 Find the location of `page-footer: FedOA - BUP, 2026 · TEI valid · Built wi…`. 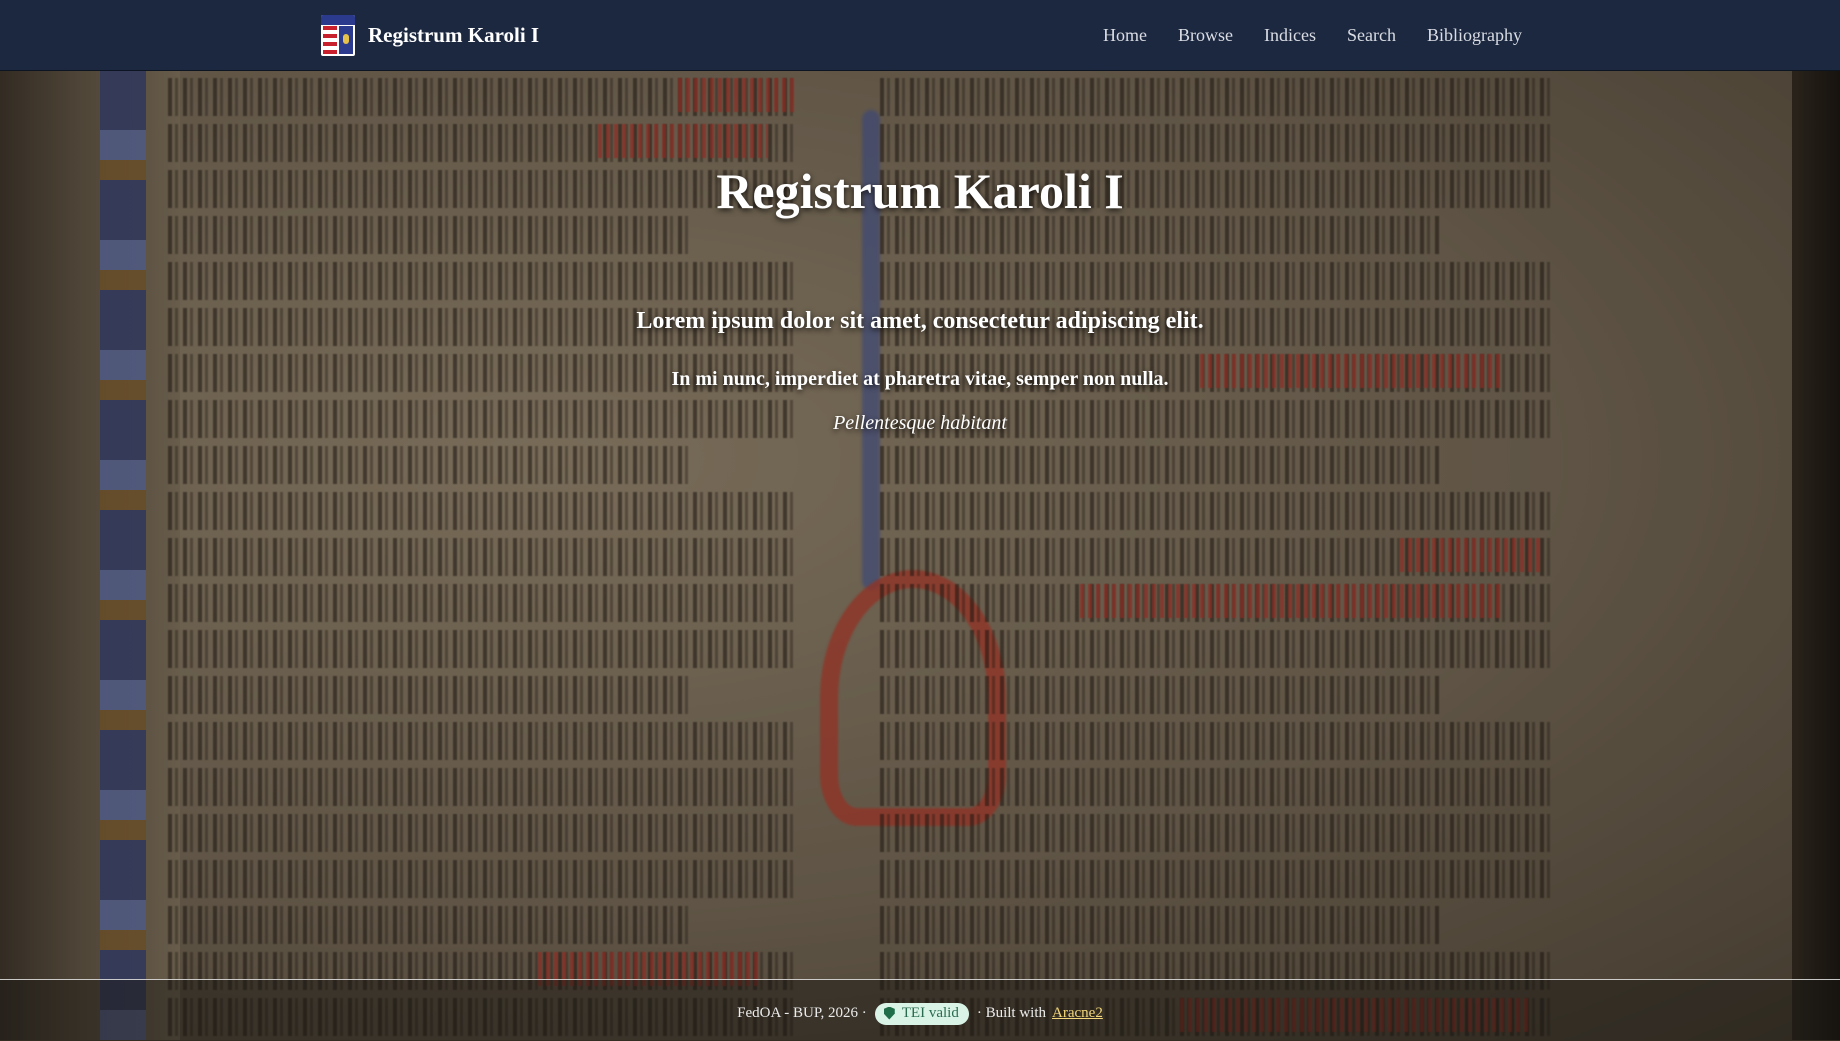

page-footer: FedOA - BUP, 2026 · TEI valid · Built wi… is located at coordinates (920, 1010).